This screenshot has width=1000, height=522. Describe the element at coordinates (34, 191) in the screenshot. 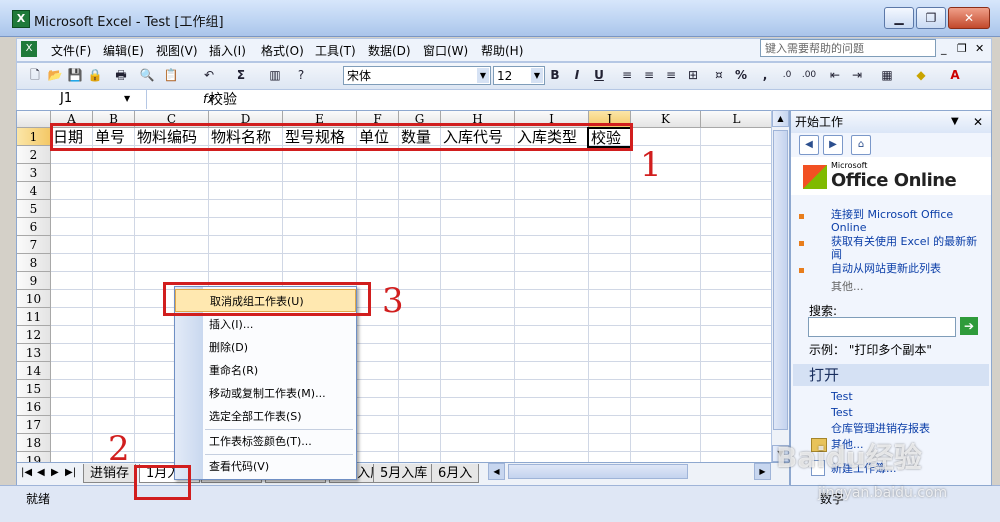

I see `row-header: 4` at that location.